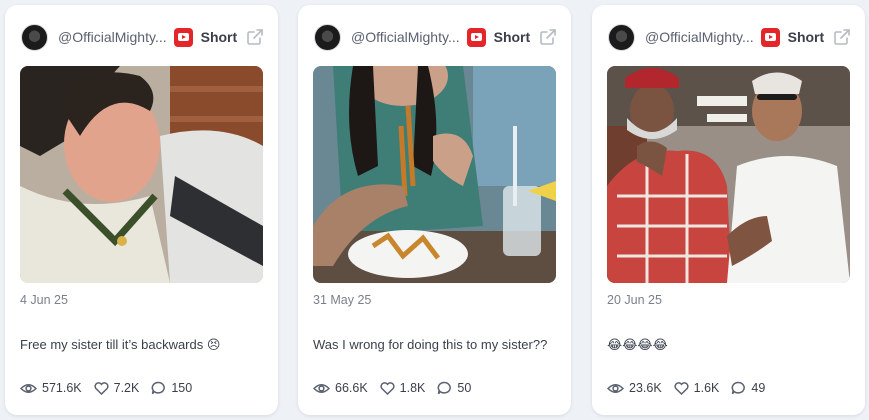  I want to click on publish-date: 31 May 25, so click(342, 300).